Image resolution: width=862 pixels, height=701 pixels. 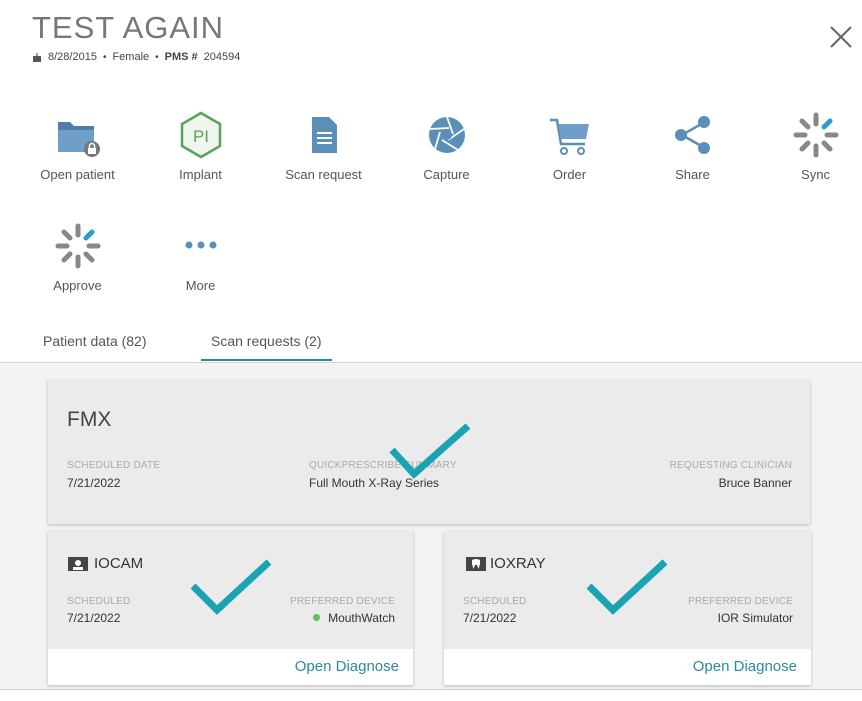 I want to click on svg-text: PI, so click(x=200, y=136).